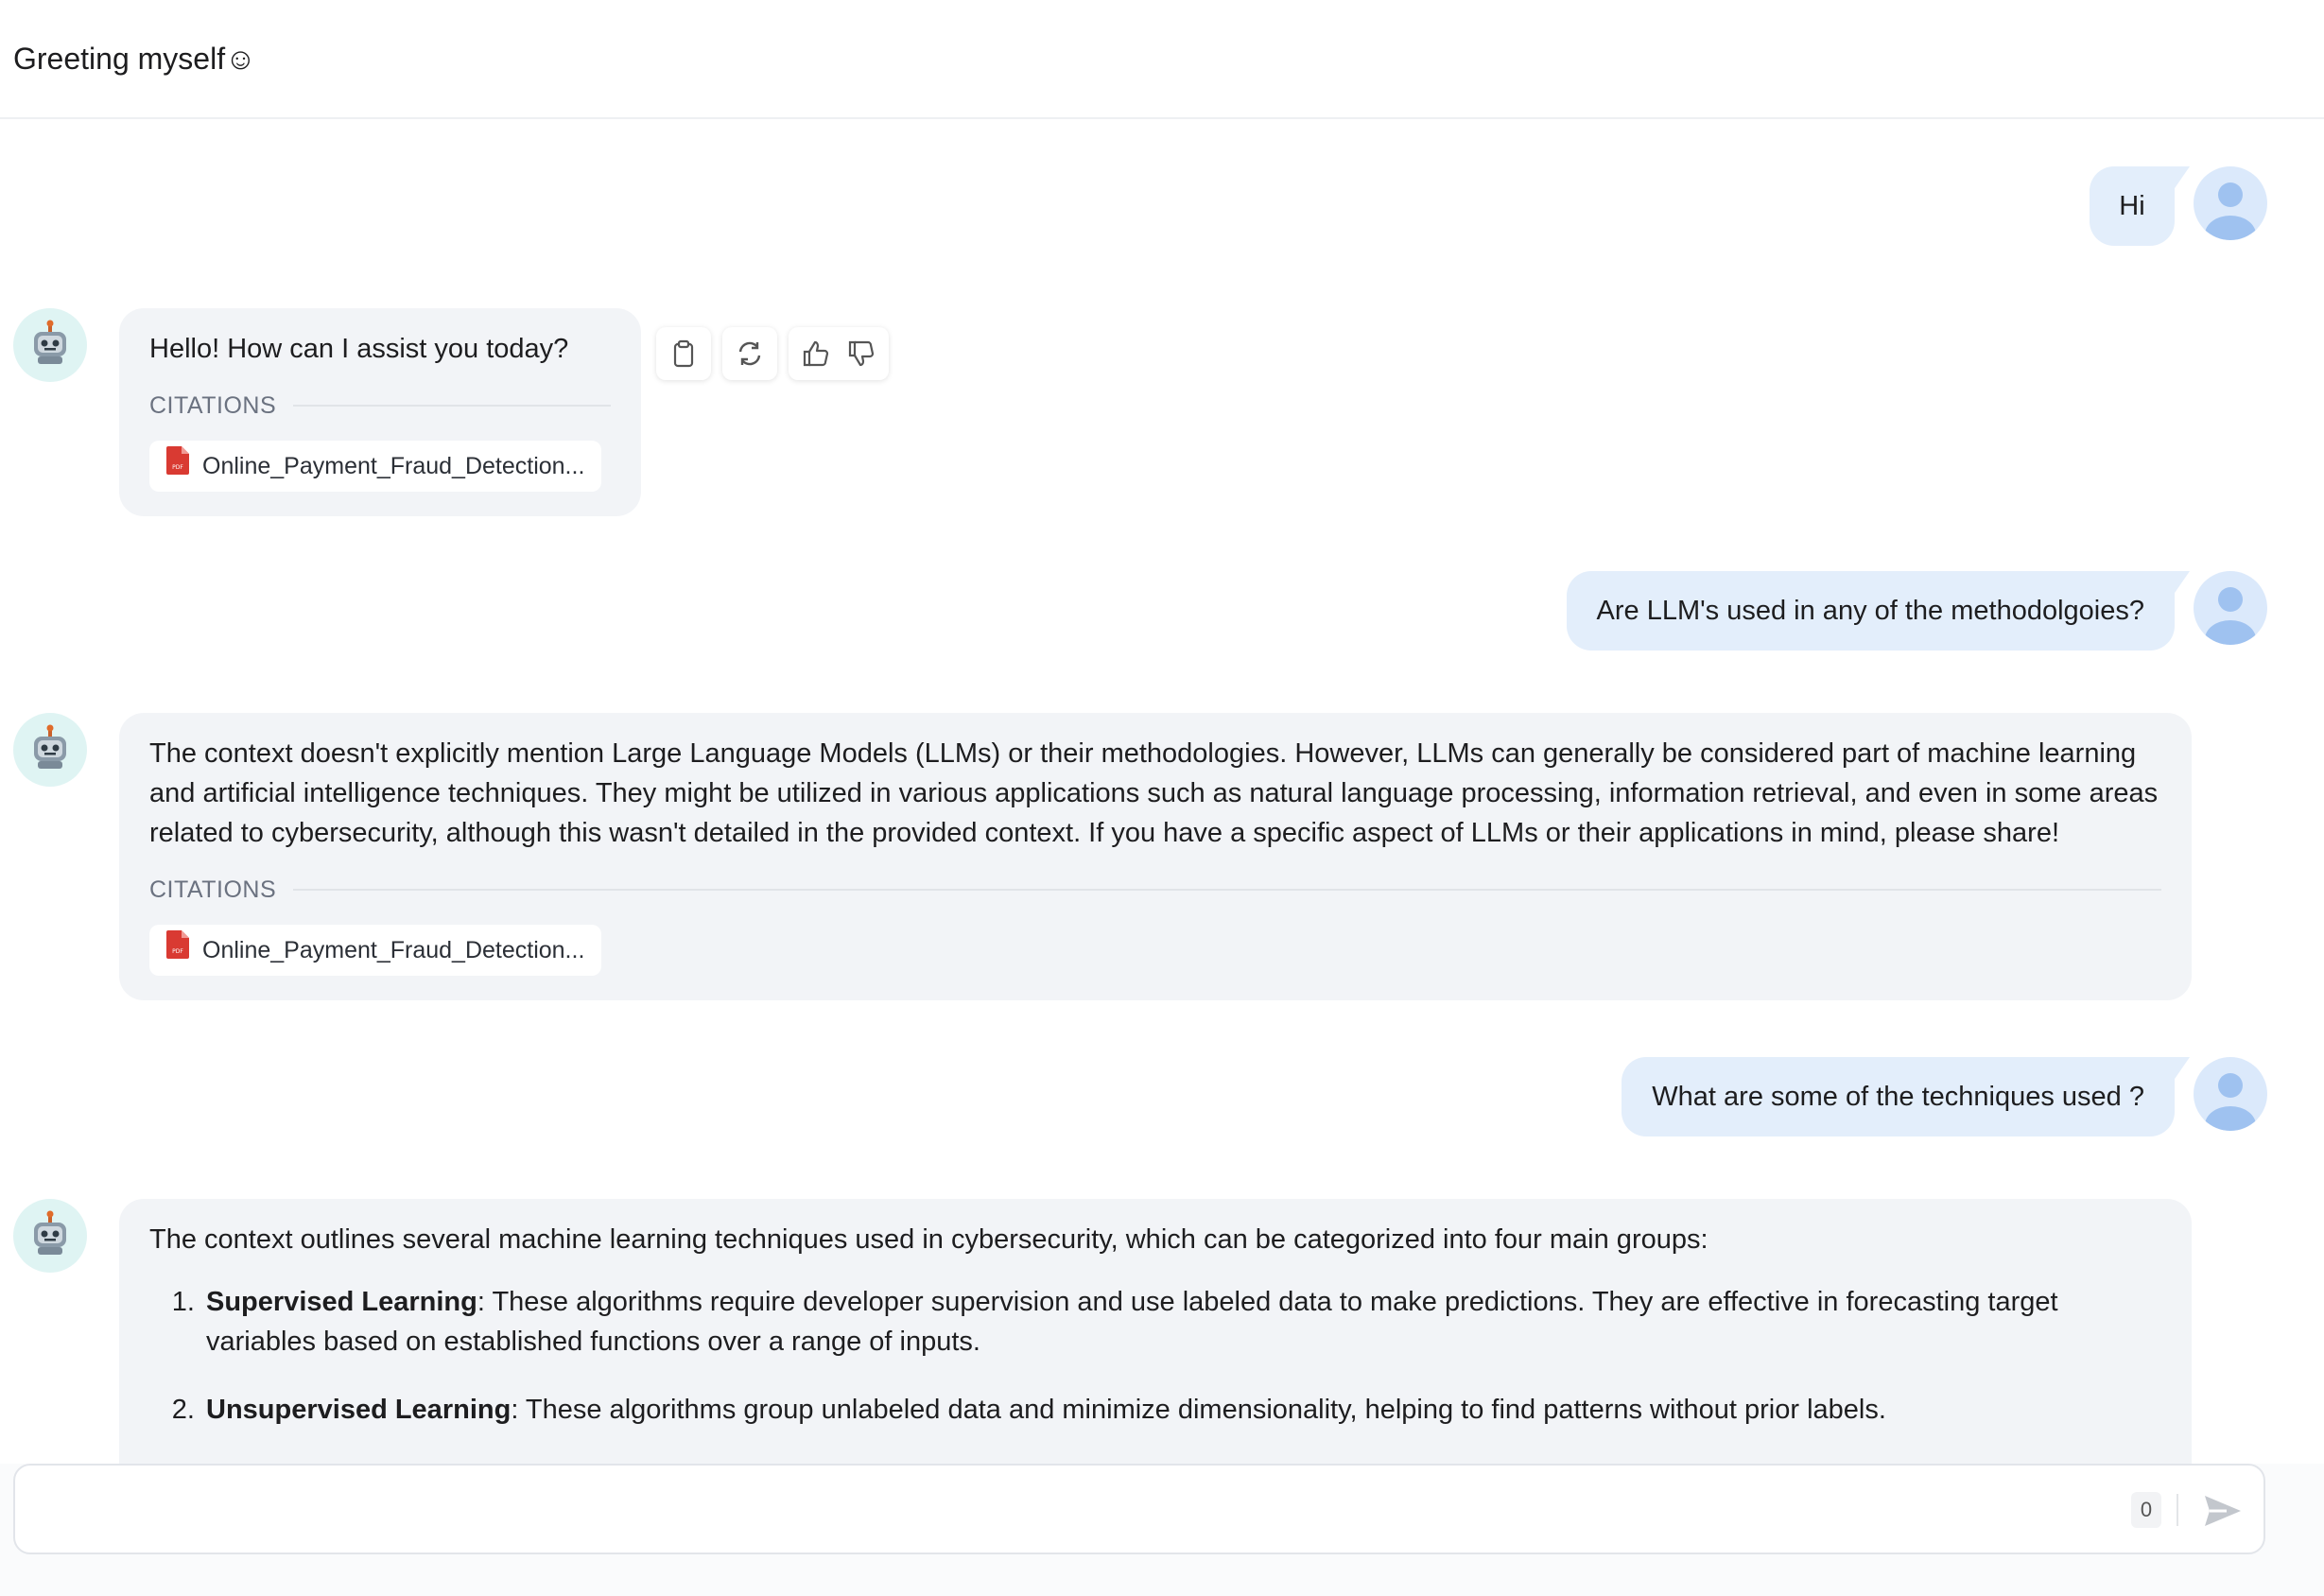 The image size is (2324, 1596). What do you see at coordinates (134, 59) in the screenshot?
I see `chat-title: Greeting myself☺` at bounding box center [134, 59].